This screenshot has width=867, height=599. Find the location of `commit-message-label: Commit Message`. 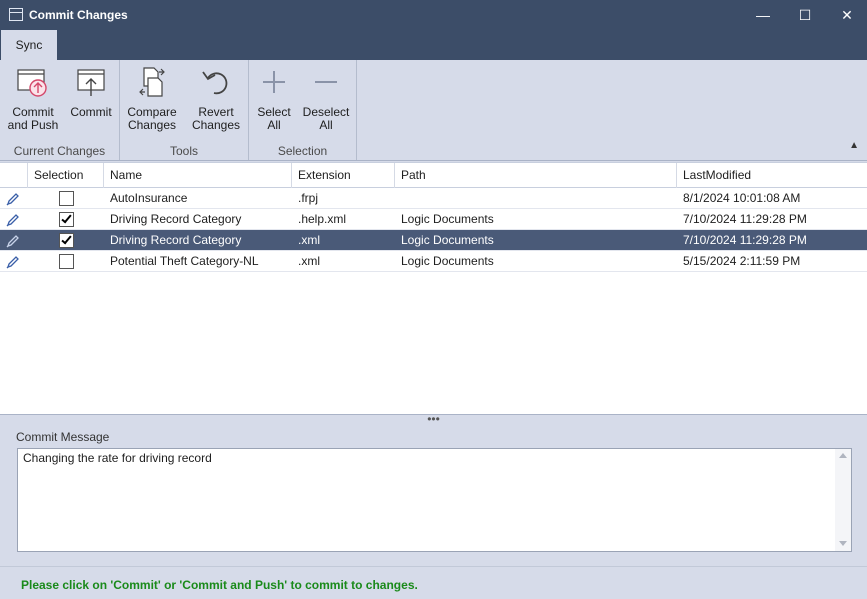

commit-message-label: Commit Message is located at coordinates (63, 437).